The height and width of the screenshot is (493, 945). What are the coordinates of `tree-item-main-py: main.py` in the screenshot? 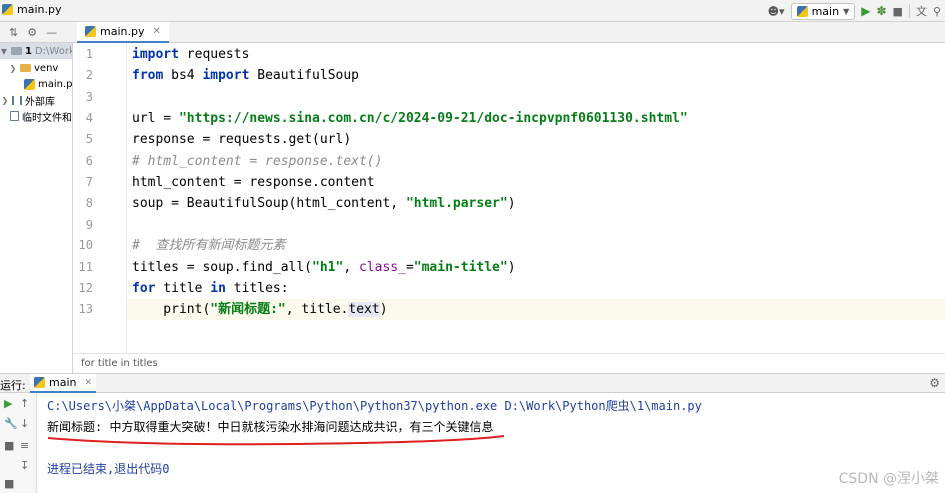 It's located at (36, 84).